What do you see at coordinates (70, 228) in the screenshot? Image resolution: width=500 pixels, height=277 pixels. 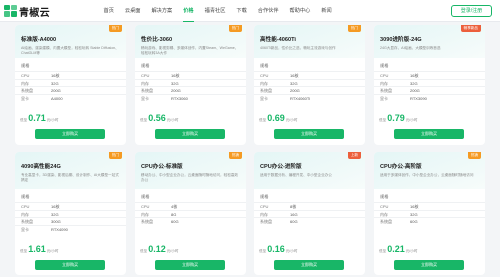 I see `spec-row: 显卡 RTX4090` at bounding box center [70, 228].